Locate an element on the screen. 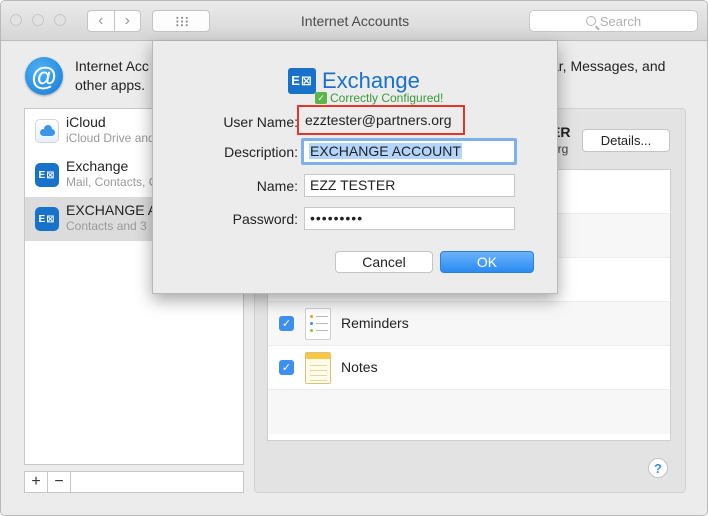 The width and height of the screenshot is (708, 516). search-field: Search is located at coordinates (613, 21).